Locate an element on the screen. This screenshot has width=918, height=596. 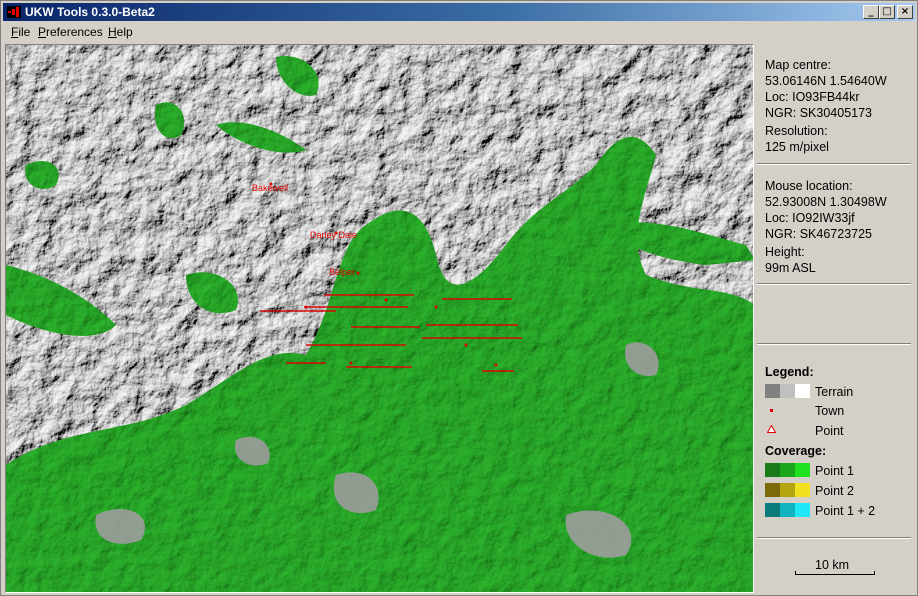
legend-town-label: Town is located at coordinates (830, 411).